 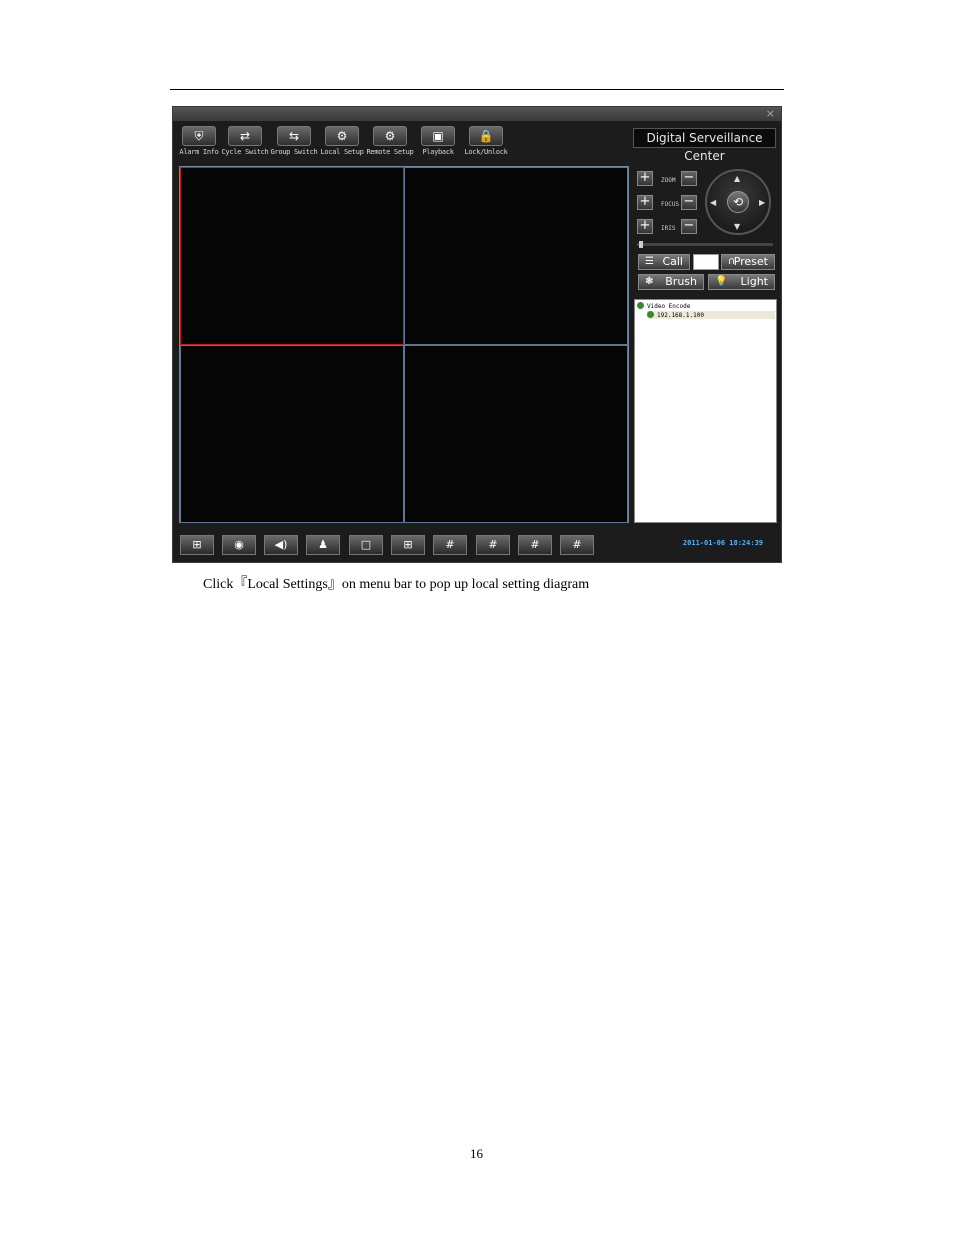 I want to click on preset-label: Preset, so click(x=750, y=261).